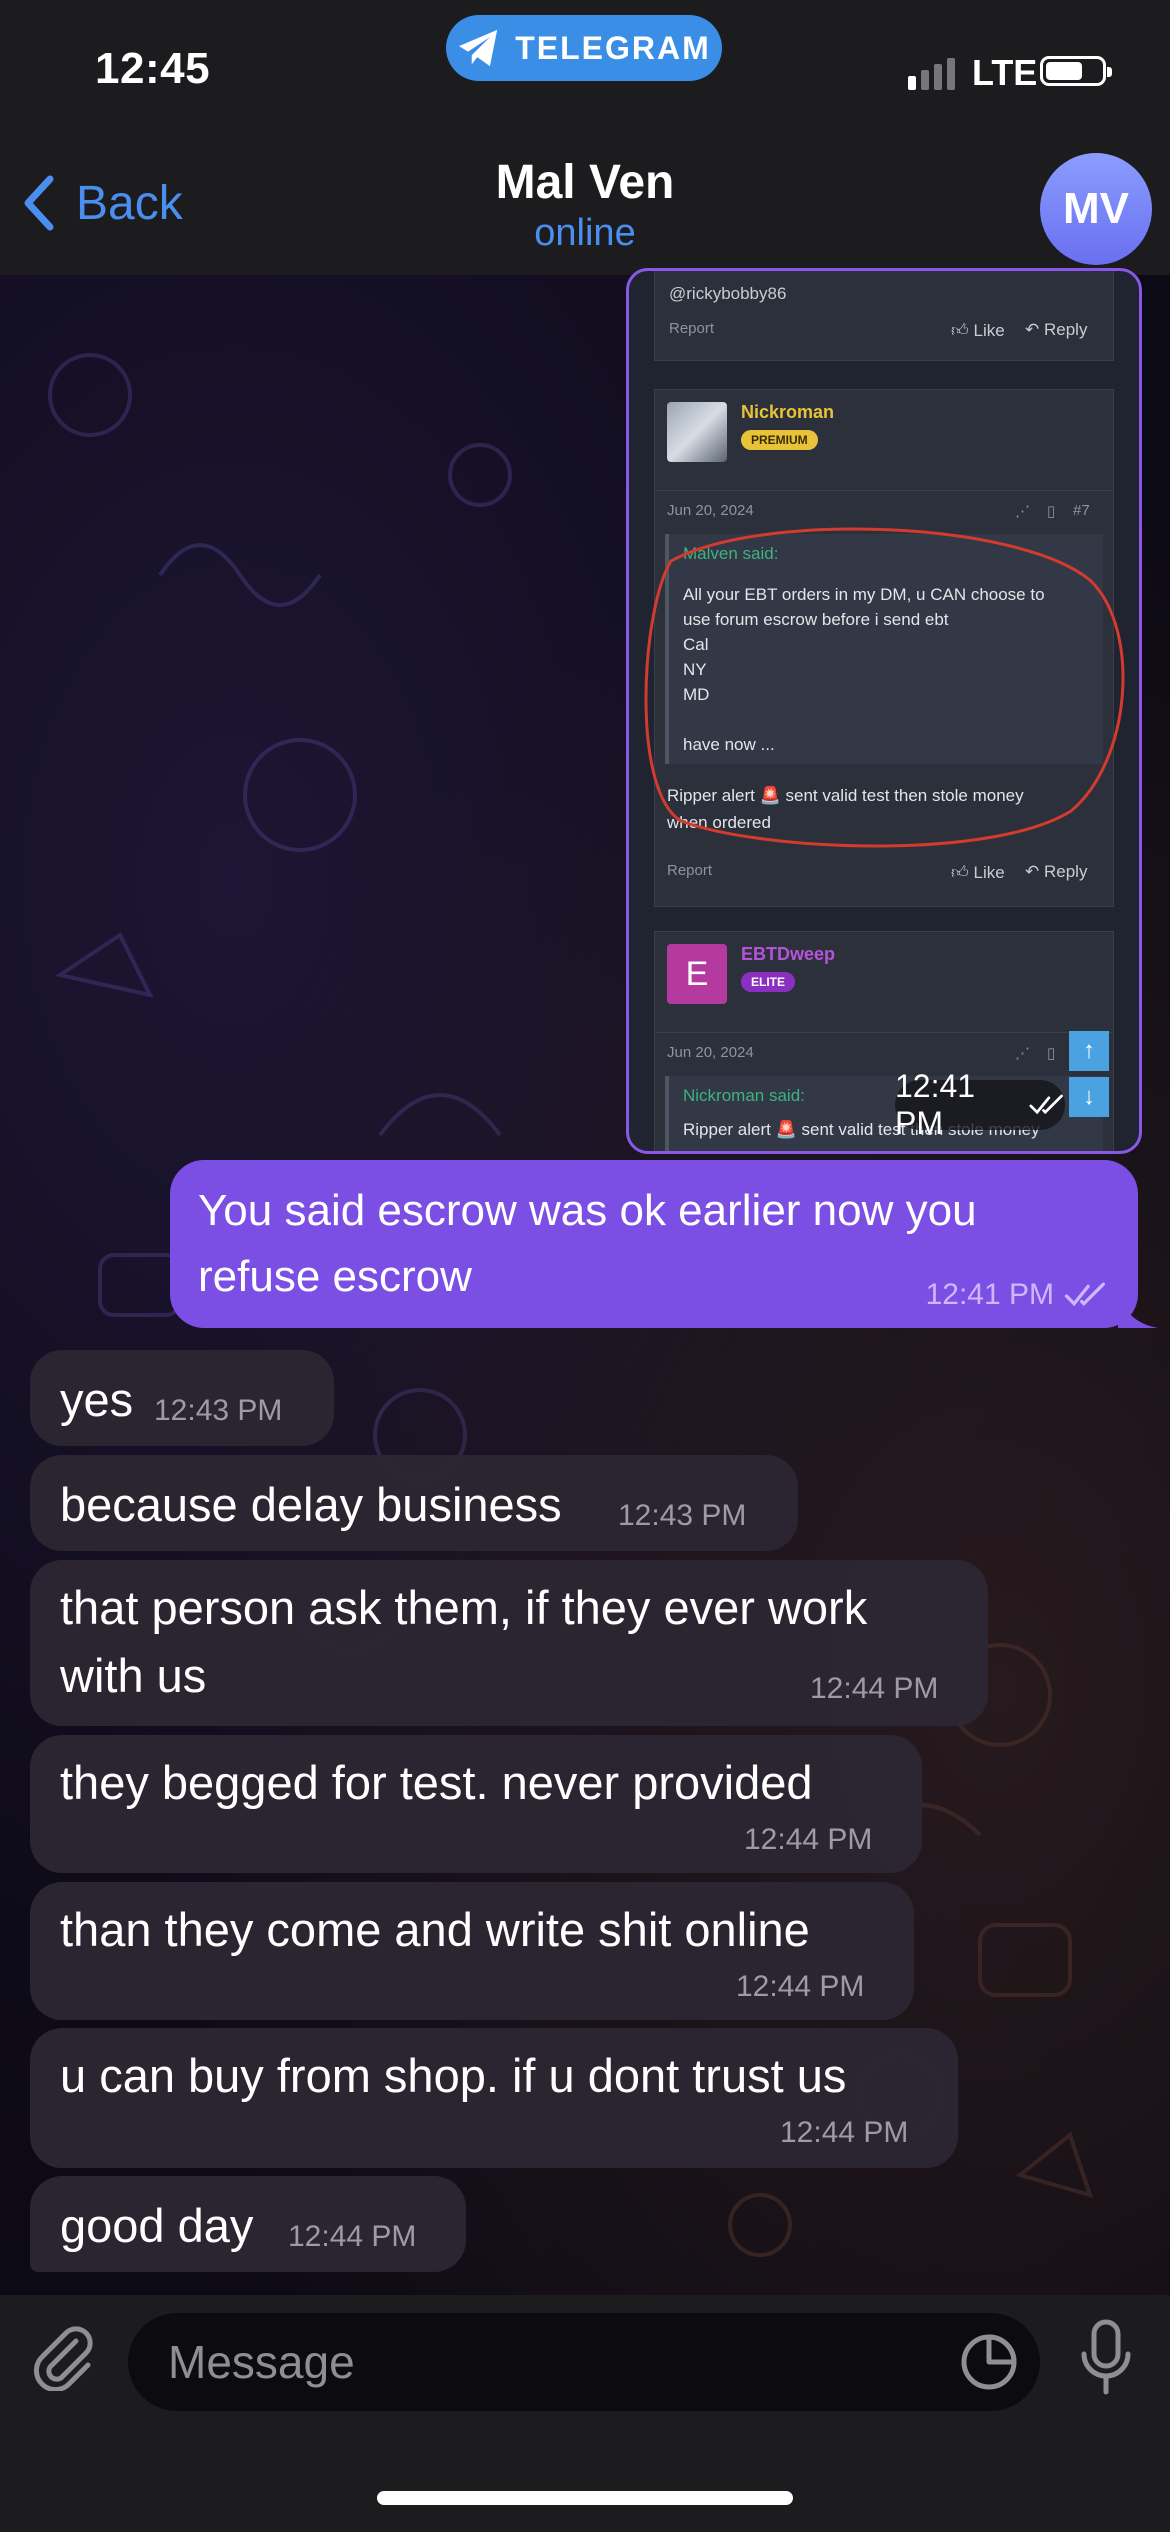 This screenshot has width=1170, height=2532. Describe the element at coordinates (1076, 71) in the screenshot. I see `battery-icon` at that location.